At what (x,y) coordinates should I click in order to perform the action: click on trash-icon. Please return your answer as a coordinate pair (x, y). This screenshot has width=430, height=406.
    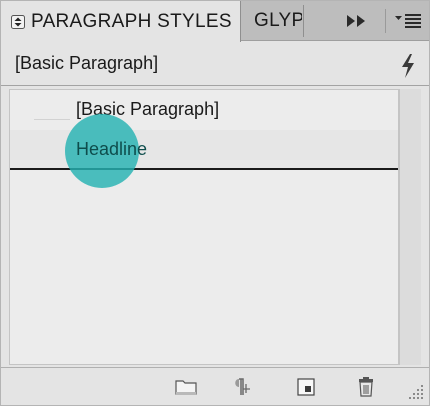
    Looking at the image, I should click on (366, 387).